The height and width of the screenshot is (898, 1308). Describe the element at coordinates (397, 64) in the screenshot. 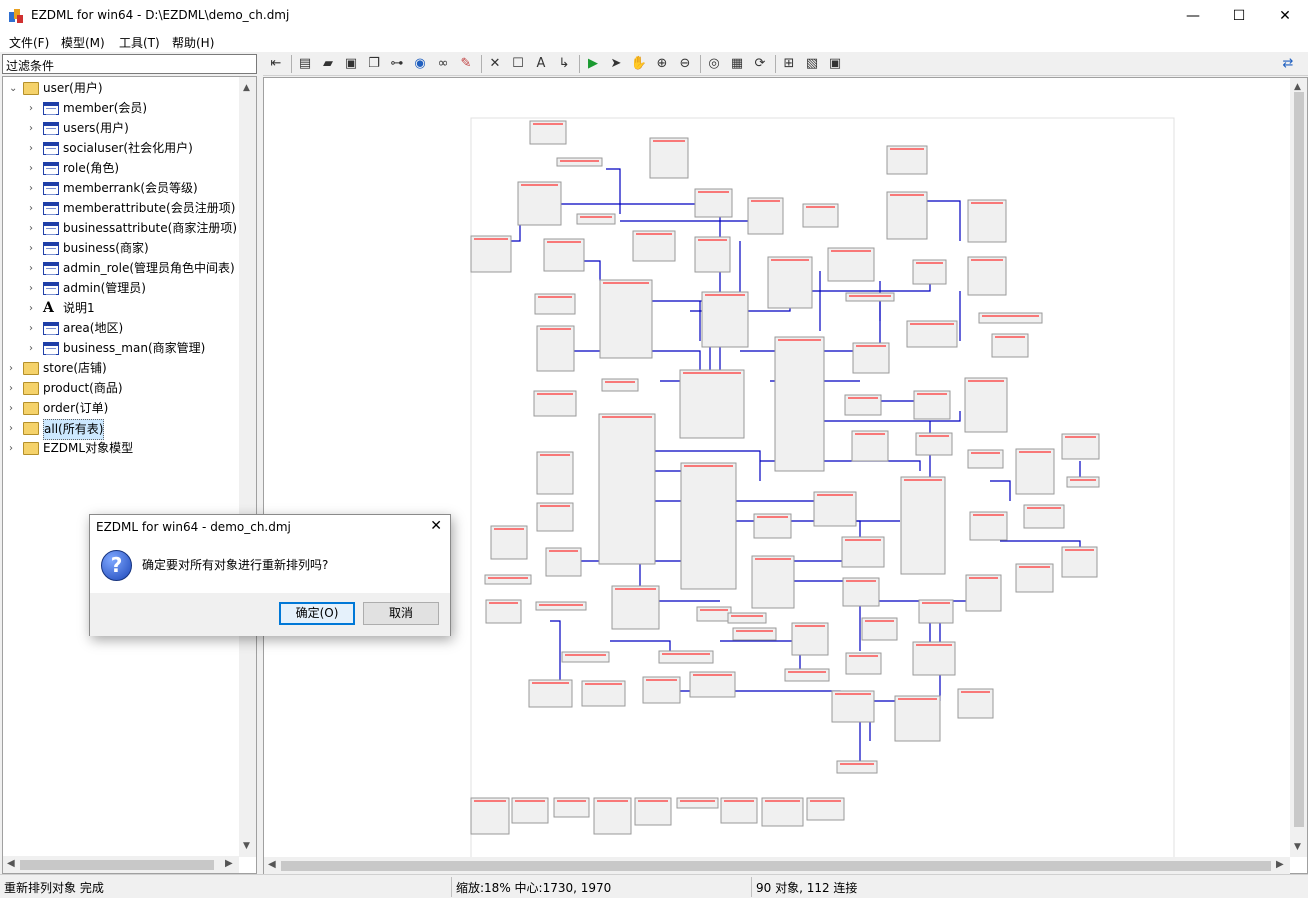

I see `tree-icon: ⊶` at that location.